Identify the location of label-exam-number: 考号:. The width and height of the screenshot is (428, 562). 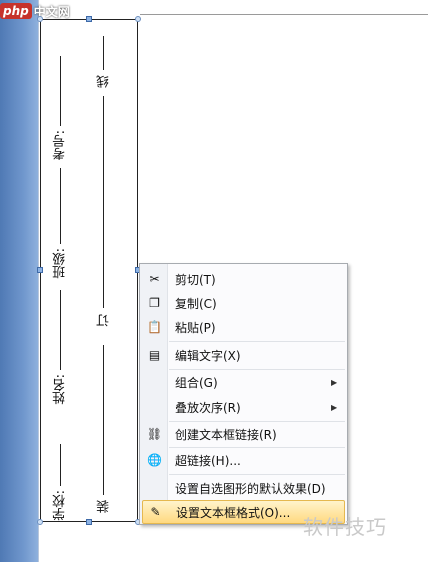
(60, 145).